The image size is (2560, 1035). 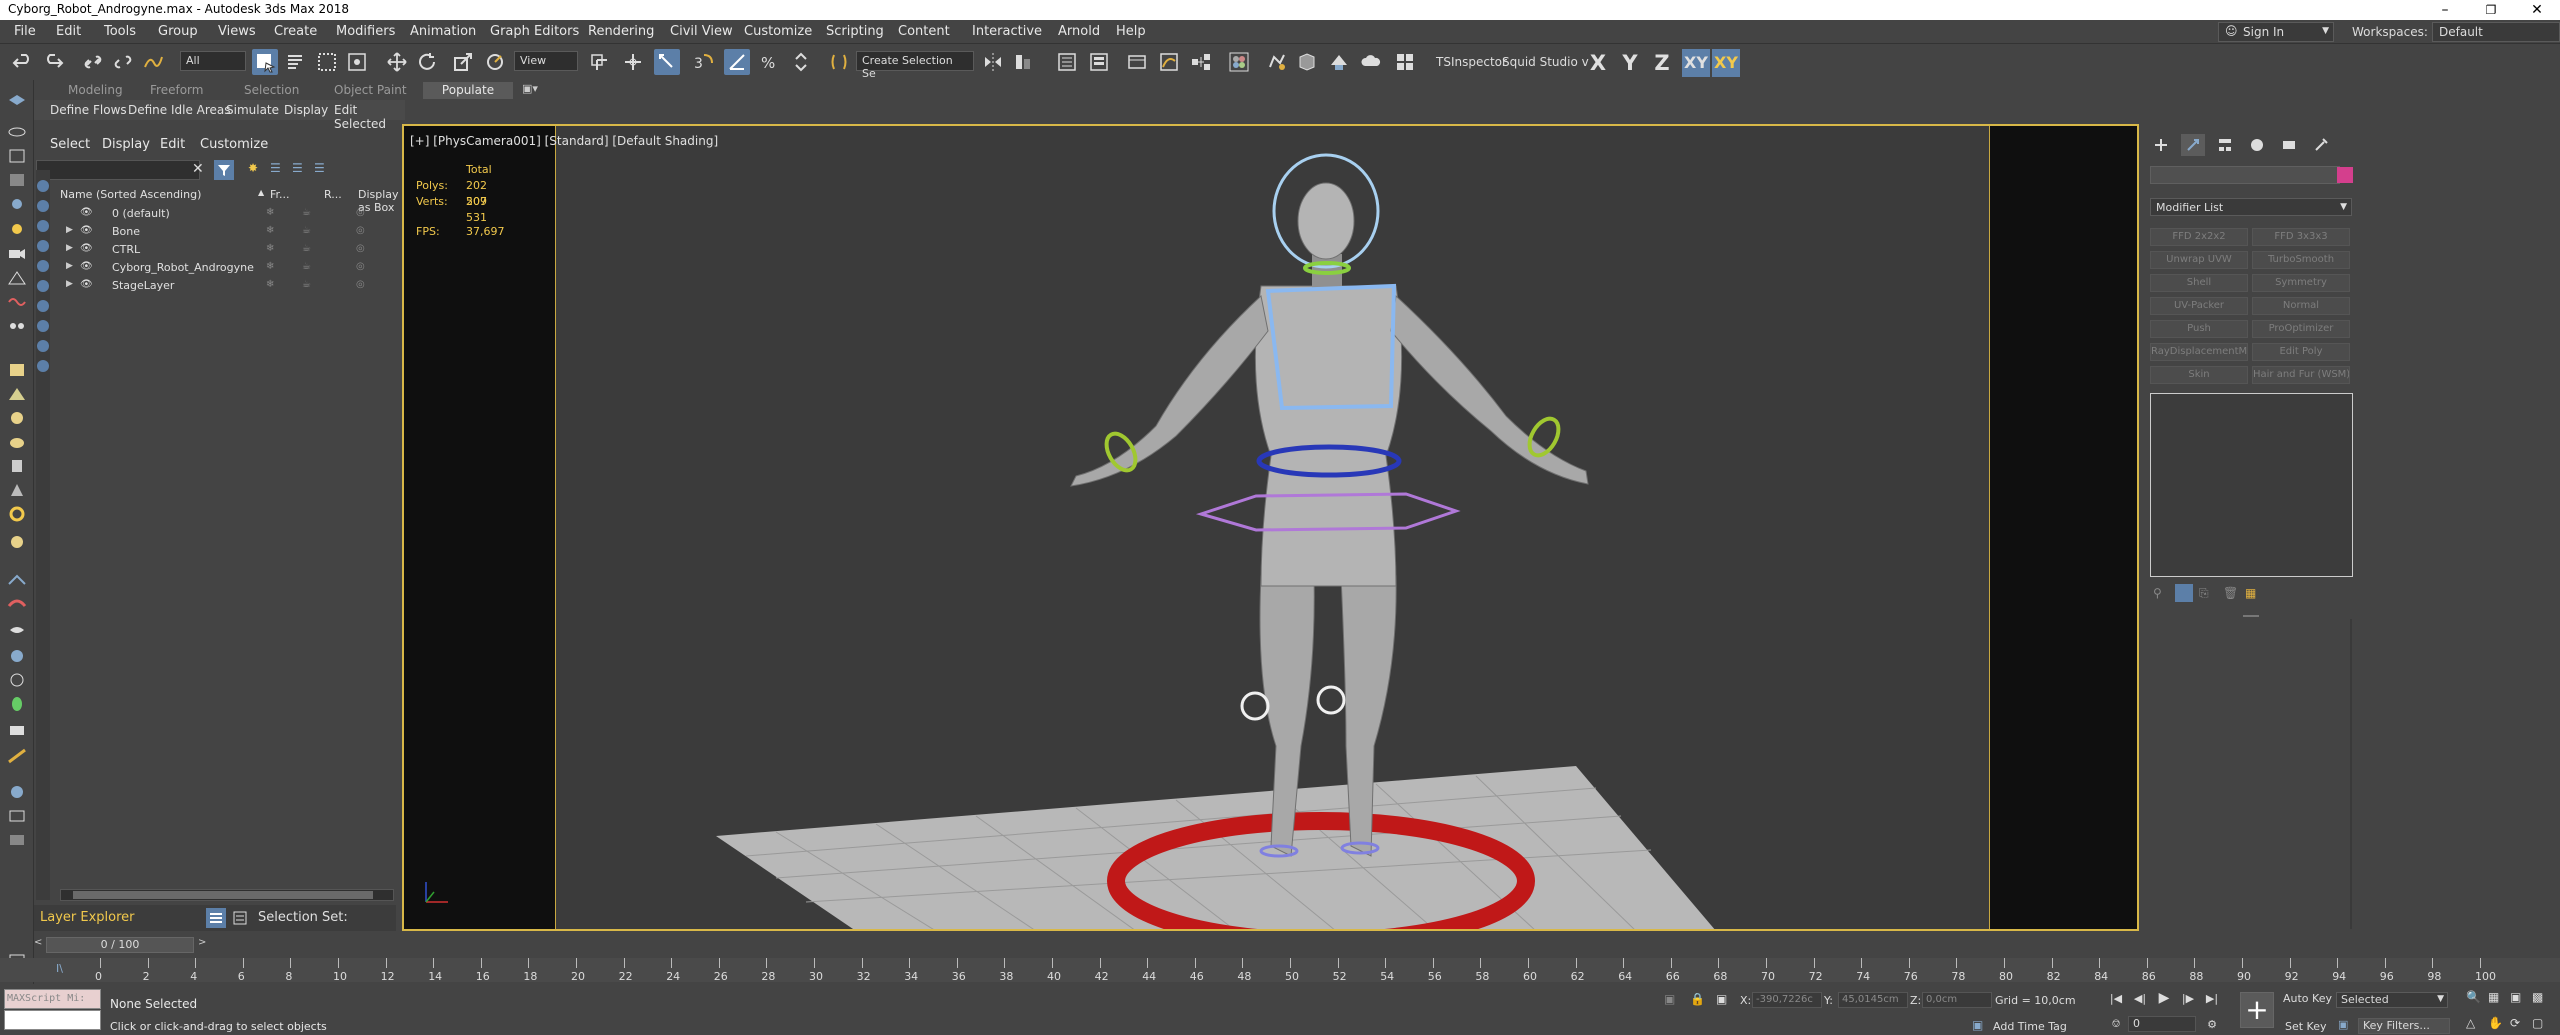 I want to click on menu-scripting: Scripting, so click(x=855, y=31).